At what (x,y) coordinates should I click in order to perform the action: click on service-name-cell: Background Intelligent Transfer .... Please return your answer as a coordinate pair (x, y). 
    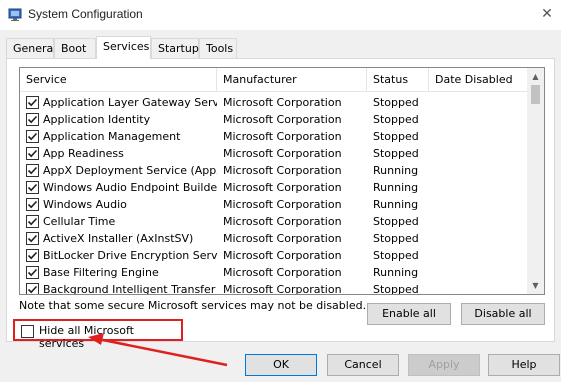
    Looking at the image, I should click on (130, 289).